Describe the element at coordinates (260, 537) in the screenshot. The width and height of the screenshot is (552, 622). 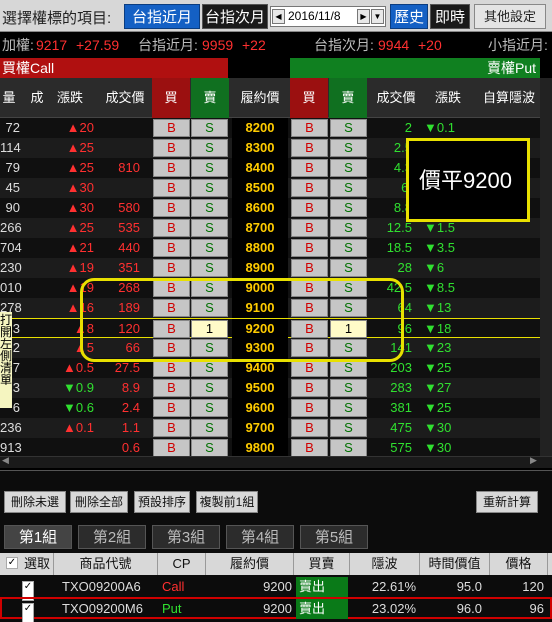
I see `tab-group-4: 第4組` at that location.